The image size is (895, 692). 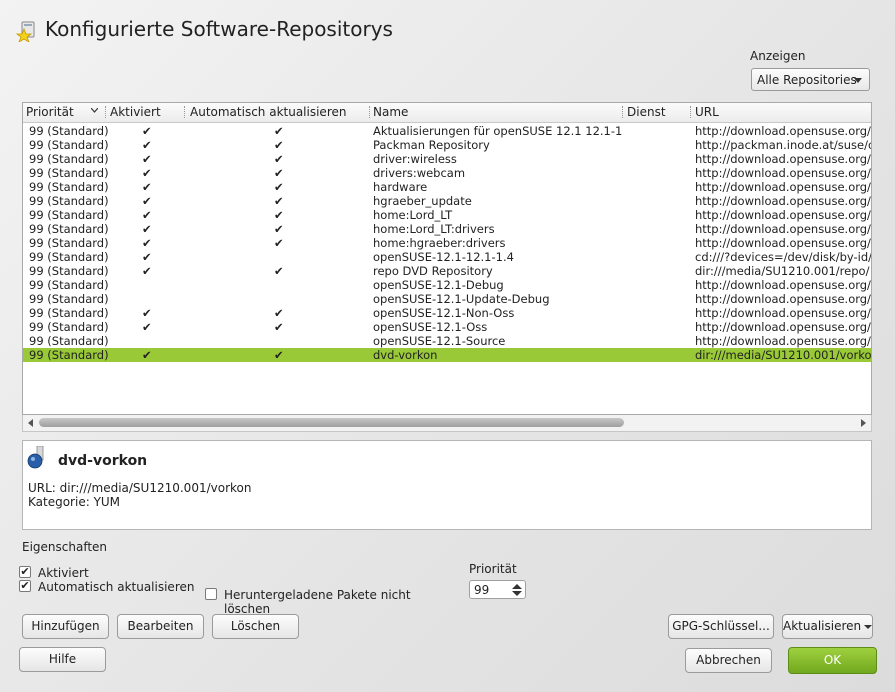 I want to click on name-cell: openSUSE-12.1-Update-Debug, so click(x=461, y=299).